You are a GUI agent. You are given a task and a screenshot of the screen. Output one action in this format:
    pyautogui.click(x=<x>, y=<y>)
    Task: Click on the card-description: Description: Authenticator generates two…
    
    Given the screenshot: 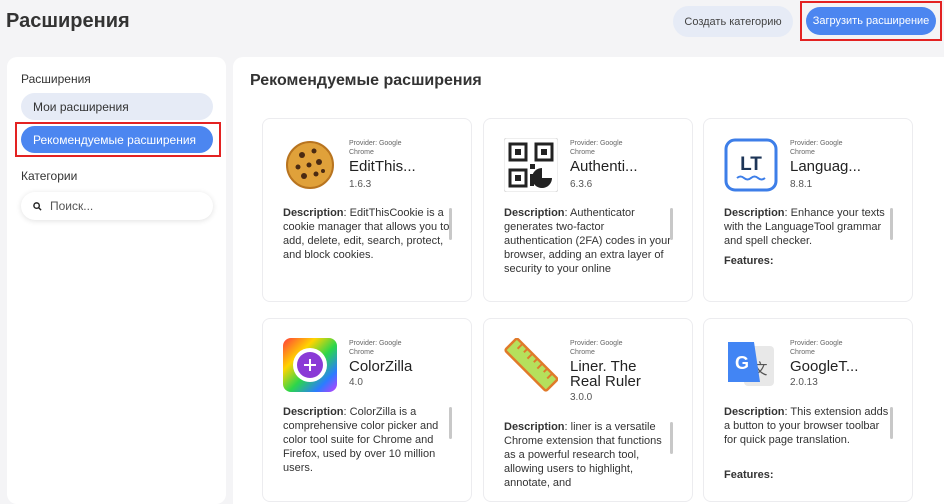 What is the action you would take?
    pyautogui.click(x=588, y=241)
    